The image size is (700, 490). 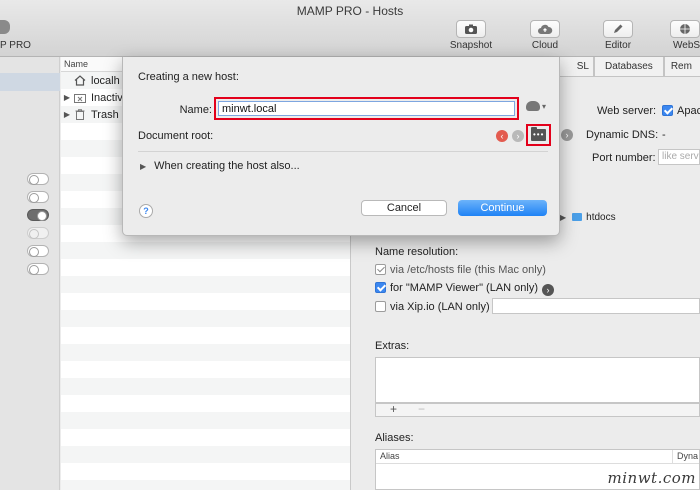 What do you see at coordinates (629, 67) in the screenshot?
I see `tab-databases: Databases` at bounding box center [629, 67].